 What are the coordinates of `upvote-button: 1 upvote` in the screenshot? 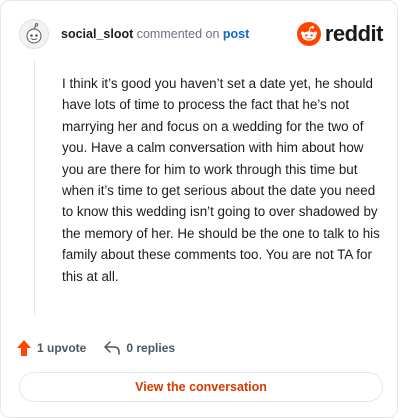 It's located at (51, 348).